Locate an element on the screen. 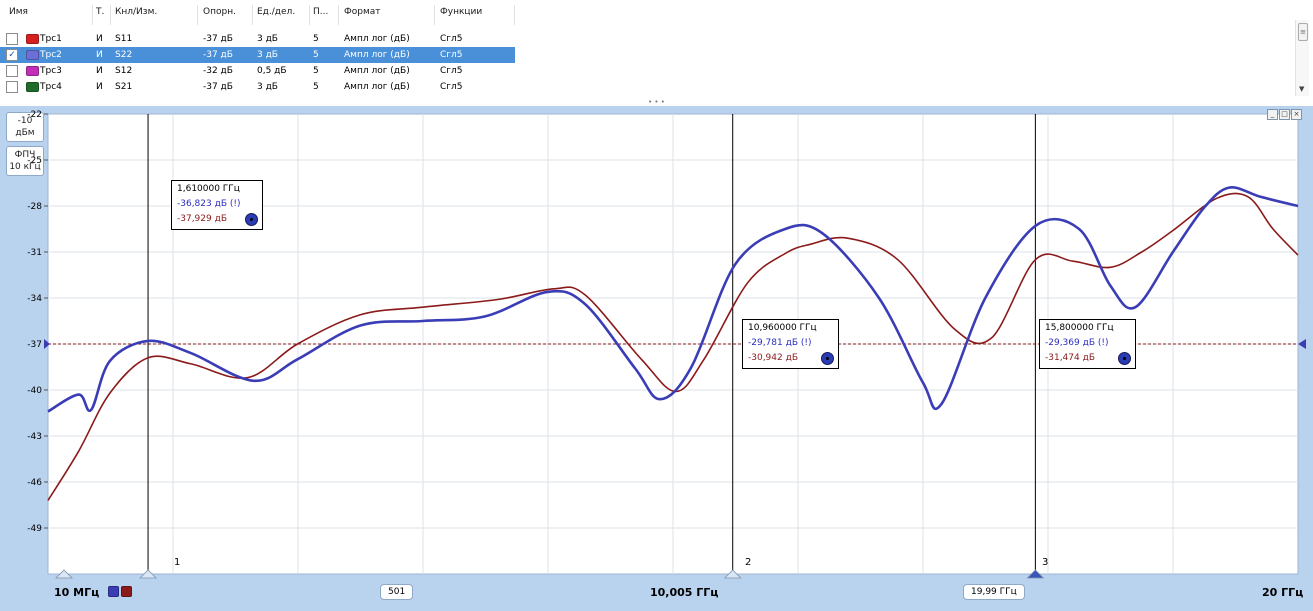  marker-frequency: 1,610000 ГГц is located at coordinates (208, 189).